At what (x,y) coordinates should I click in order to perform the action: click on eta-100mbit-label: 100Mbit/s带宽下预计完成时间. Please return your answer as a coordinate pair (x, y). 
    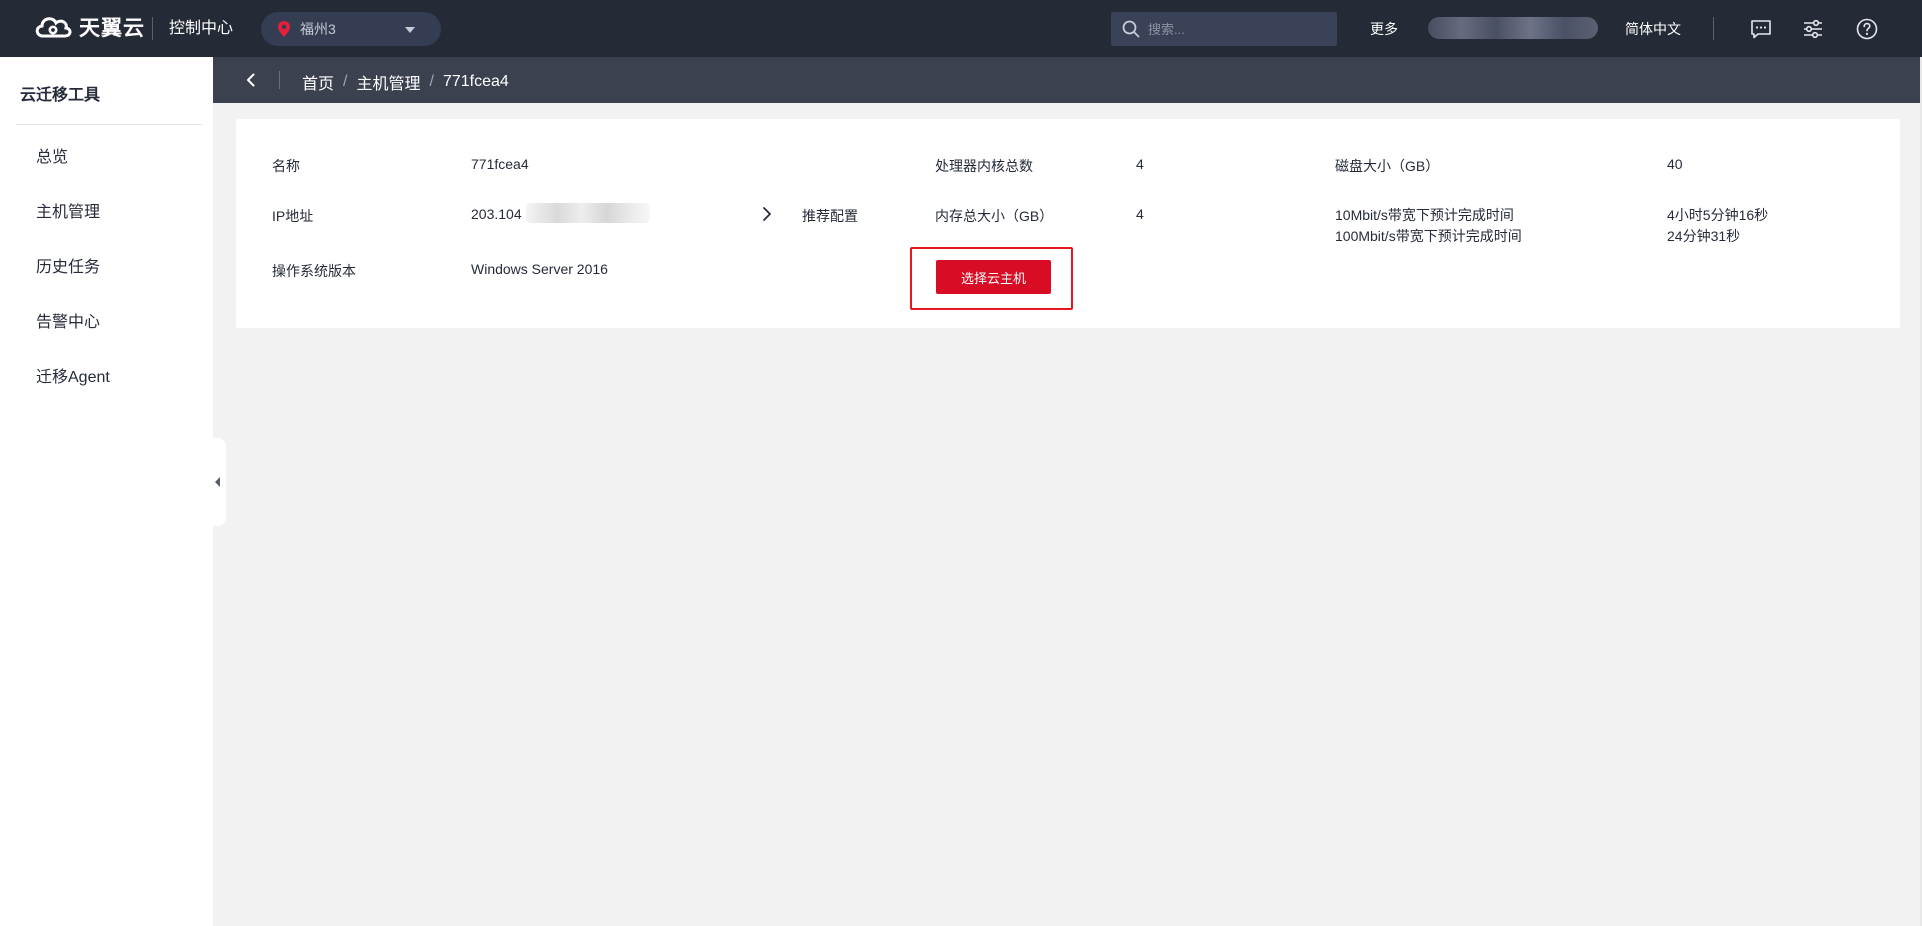
    Looking at the image, I should click on (1428, 236).